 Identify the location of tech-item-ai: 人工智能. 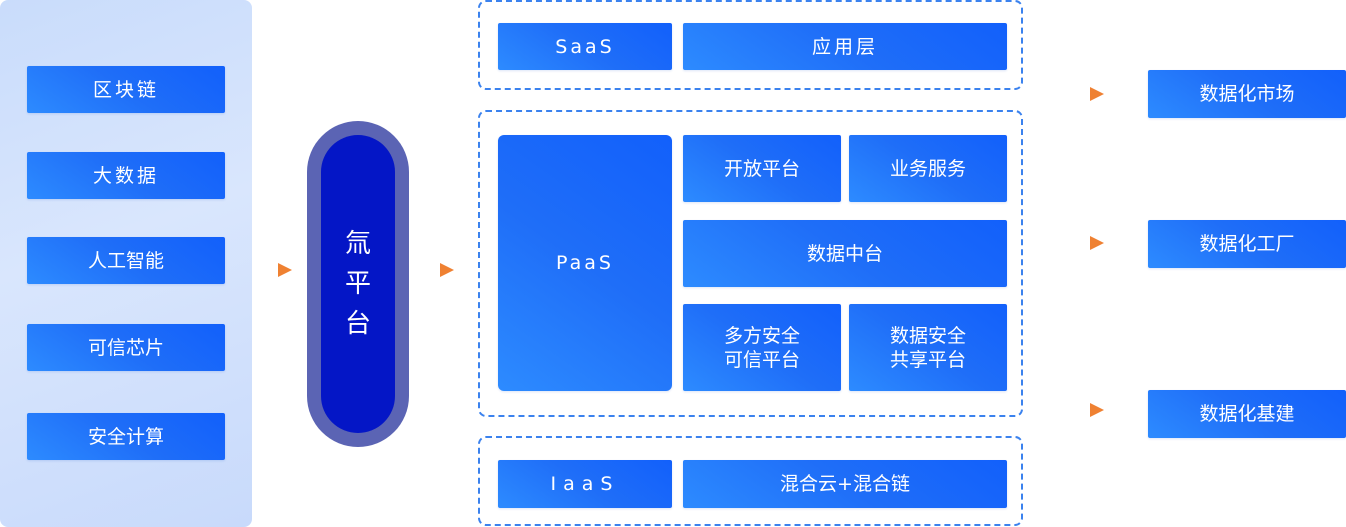
(126, 260).